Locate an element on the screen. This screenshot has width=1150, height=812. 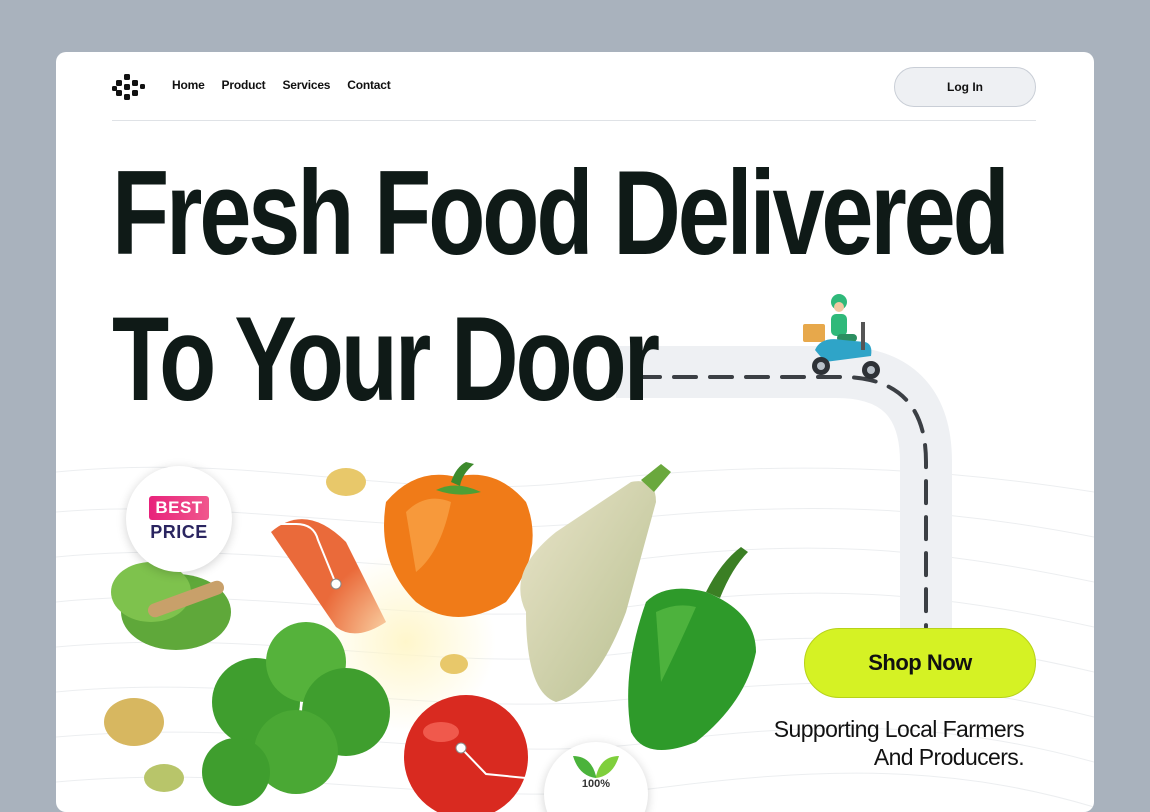
potato is located at coordinates (134, 722).